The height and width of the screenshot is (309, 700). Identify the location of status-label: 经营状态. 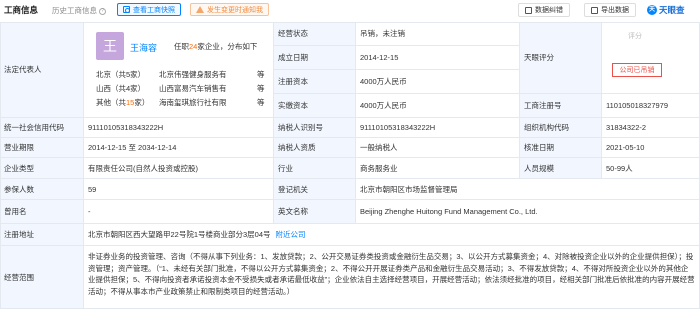
(315, 34).